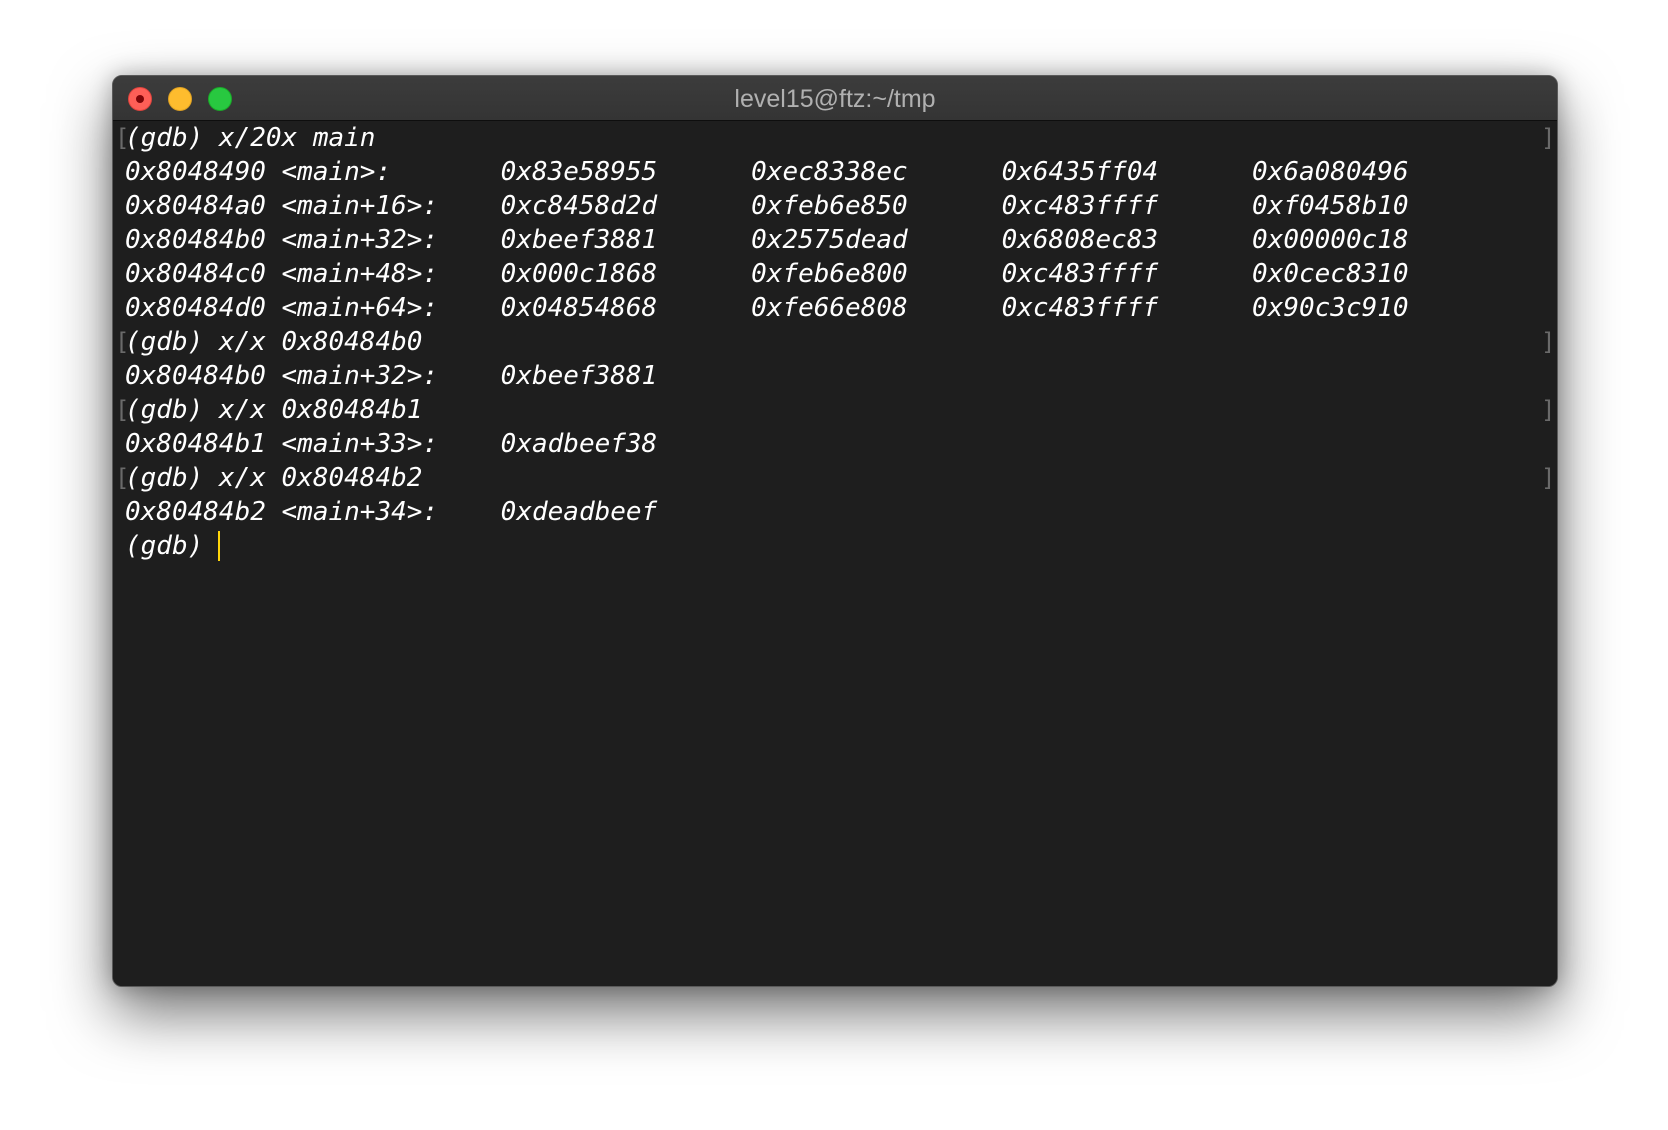 The height and width of the screenshot is (1130, 1668). Describe the element at coordinates (219, 546) in the screenshot. I see `text-cursor` at that location.